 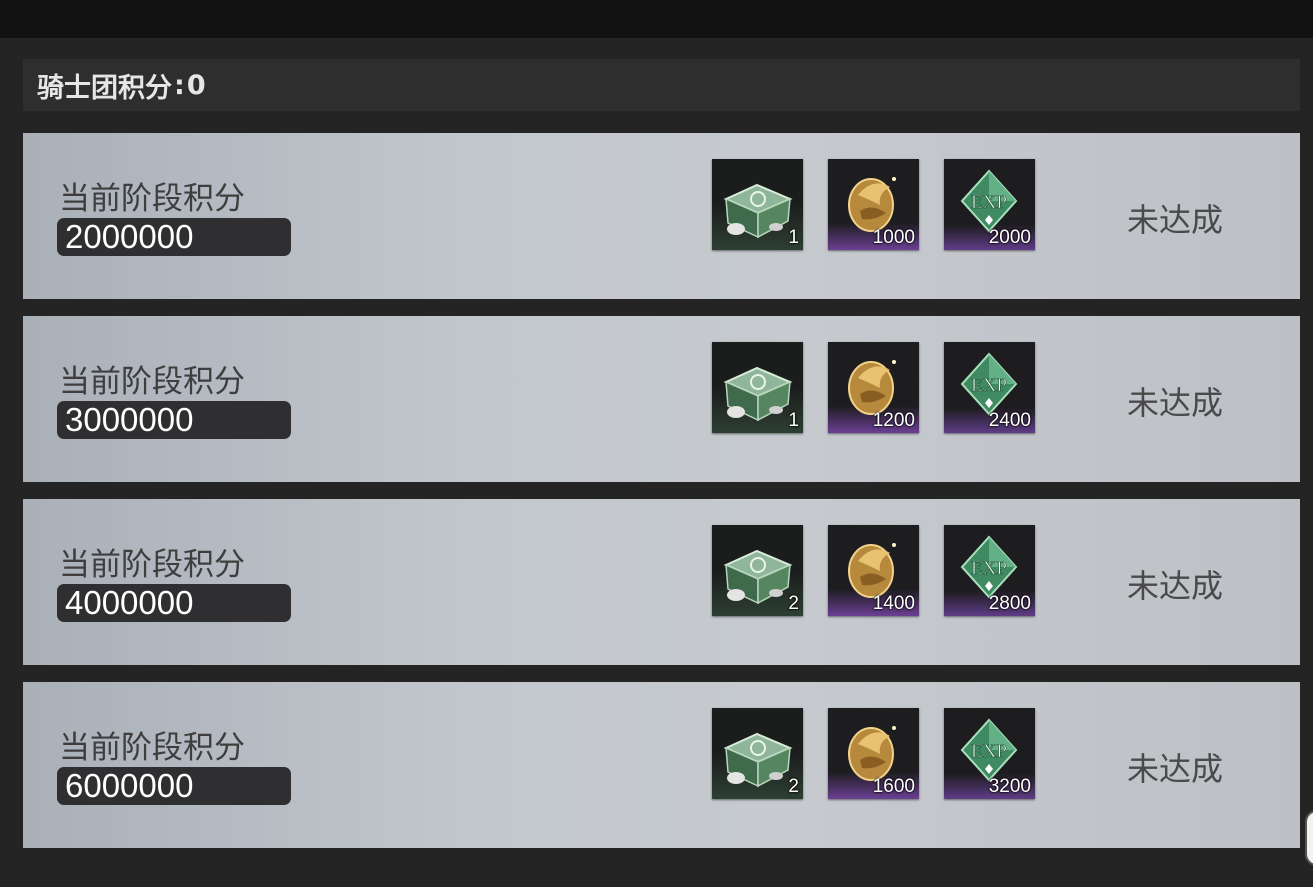 What do you see at coordinates (174, 420) in the screenshot?
I see `stage-score-value: 3000000` at bounding box center [174, 420].